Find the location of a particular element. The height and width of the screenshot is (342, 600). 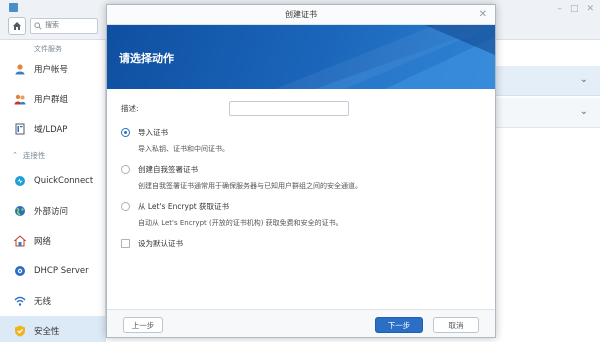

sidebar-item-label: 外部访问 is located at coordinates (51, 212).